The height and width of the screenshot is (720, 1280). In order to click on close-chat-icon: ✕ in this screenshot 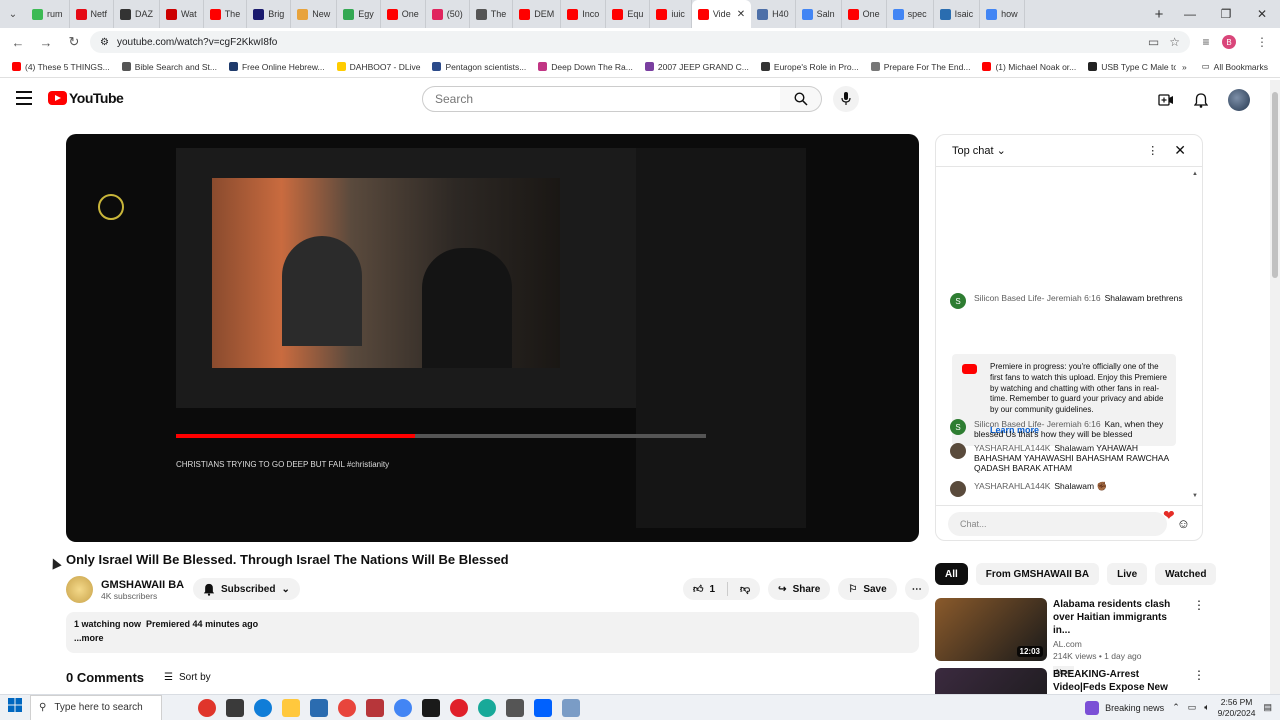, I will do `click(1180, 150)`.